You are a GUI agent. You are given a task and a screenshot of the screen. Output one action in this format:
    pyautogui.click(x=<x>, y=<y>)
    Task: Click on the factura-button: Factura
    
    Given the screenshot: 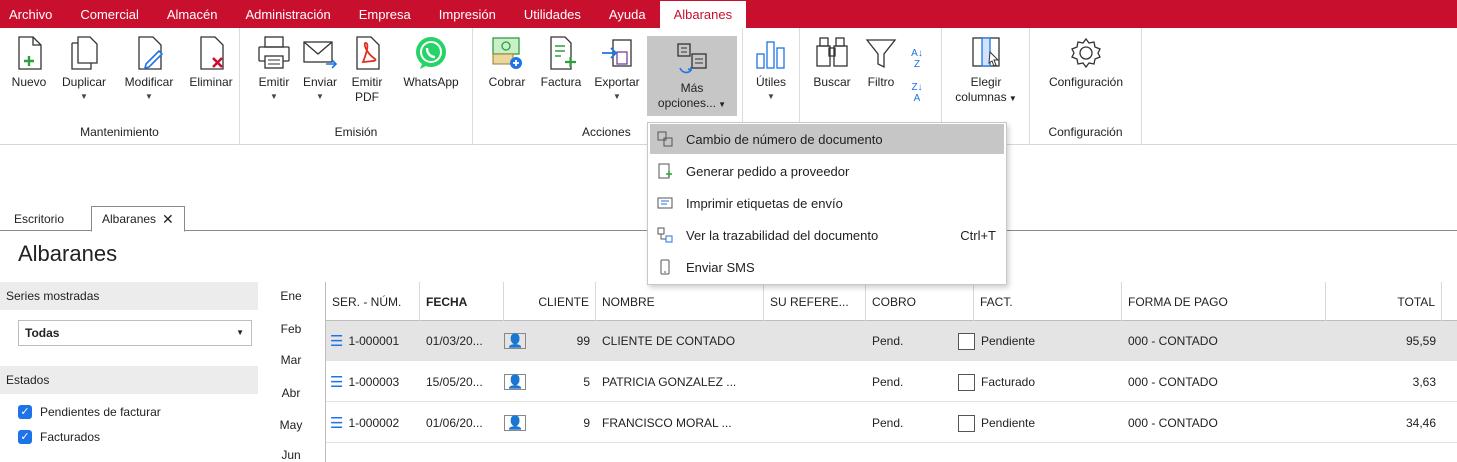 What is the action you would take?
    pyautogui.click(x=561, y=62)
    